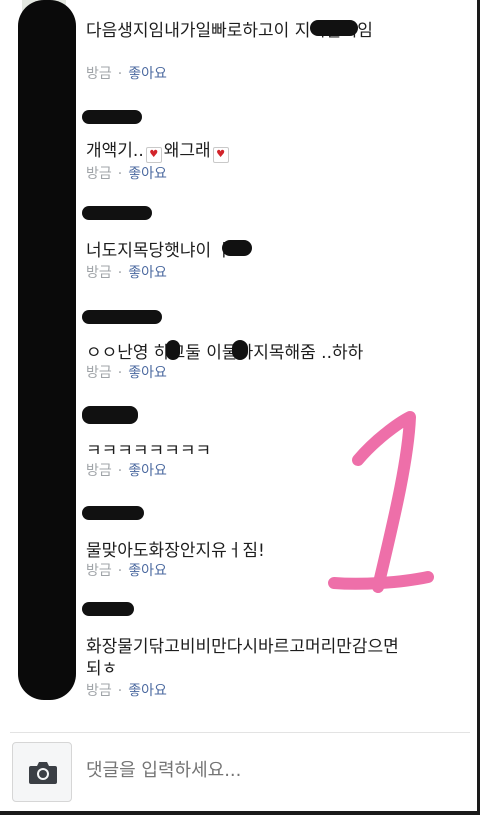 The image size is (480, 815). What do you see at coordinates (242, 647) in the screenshot?
I see `comment-text: 화장물기닦고비비만다시바르고머리만감으면` at bounding box center [242, 647].